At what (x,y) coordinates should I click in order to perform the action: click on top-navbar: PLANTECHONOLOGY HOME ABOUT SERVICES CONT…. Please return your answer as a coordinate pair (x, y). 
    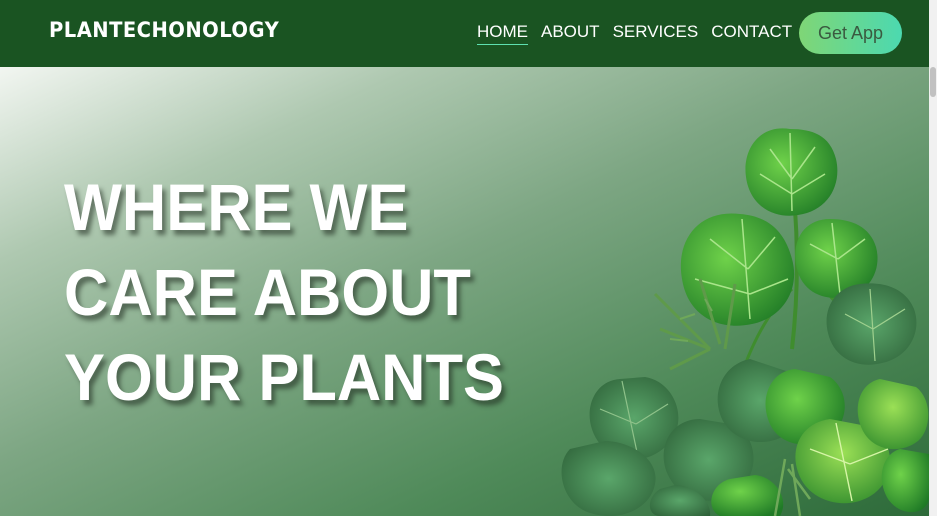
    Looking at the image, I should click on (468, 33).